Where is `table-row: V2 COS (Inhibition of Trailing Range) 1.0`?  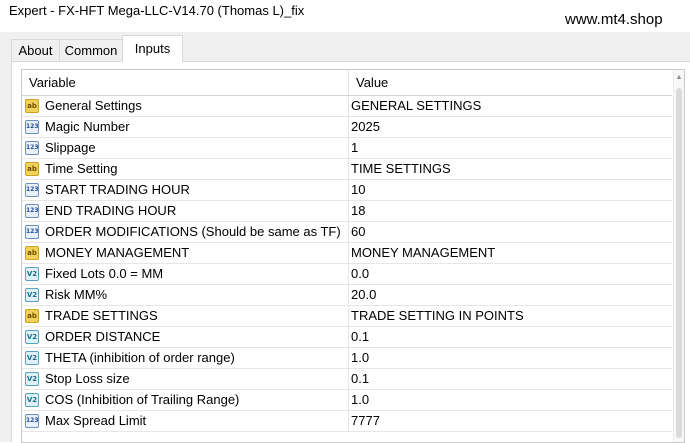 table-row: V2 COS (Inhibition of Trailing Range) 1.0 is located at coordinates (347, 400).